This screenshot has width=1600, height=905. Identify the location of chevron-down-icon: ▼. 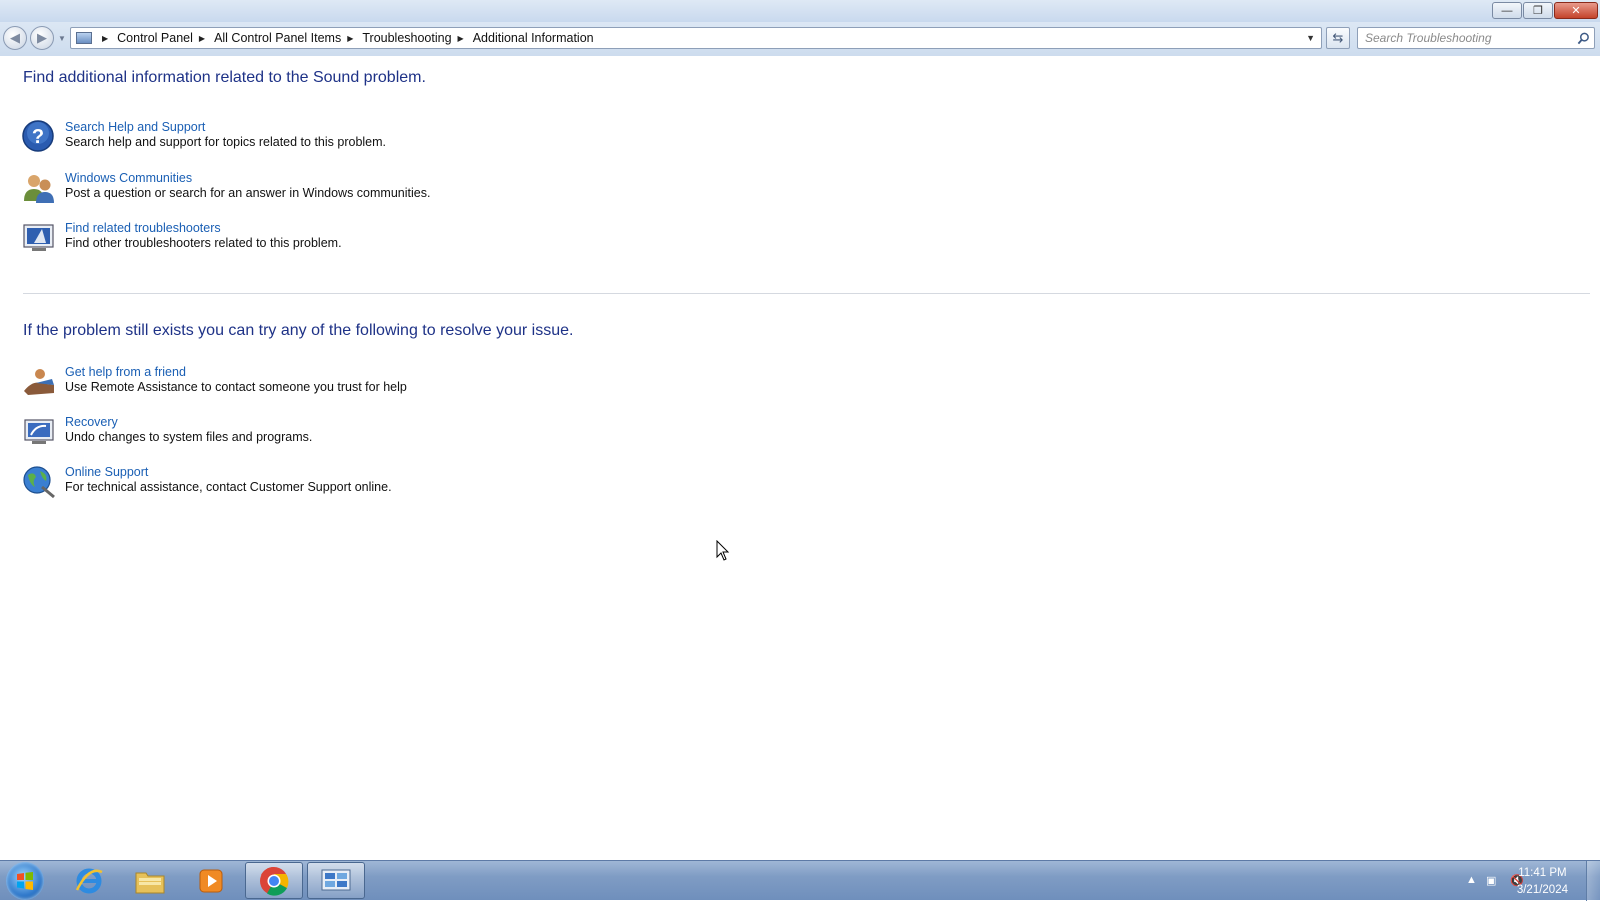
(1310, 38).